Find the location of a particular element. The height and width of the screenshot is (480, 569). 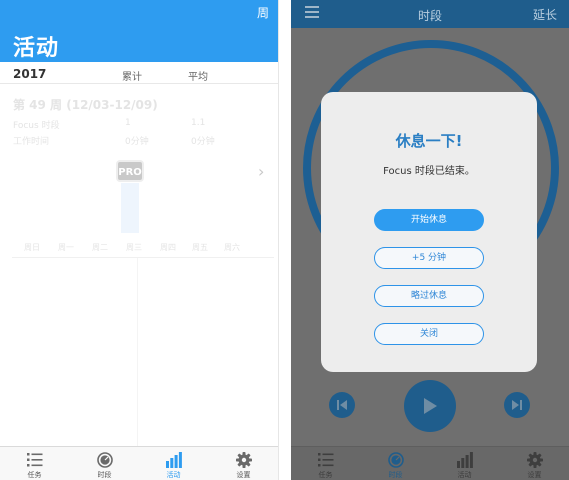

stats-row-average: 1.1 is located at coordinates (198, 123).